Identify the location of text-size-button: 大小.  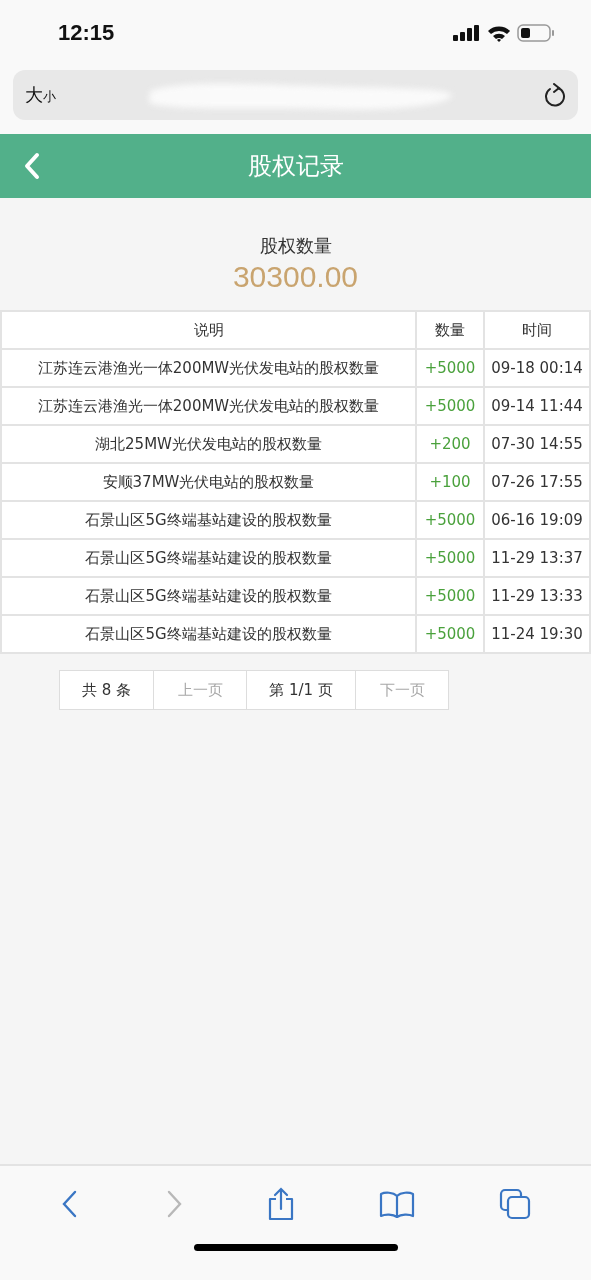
(40, 95).